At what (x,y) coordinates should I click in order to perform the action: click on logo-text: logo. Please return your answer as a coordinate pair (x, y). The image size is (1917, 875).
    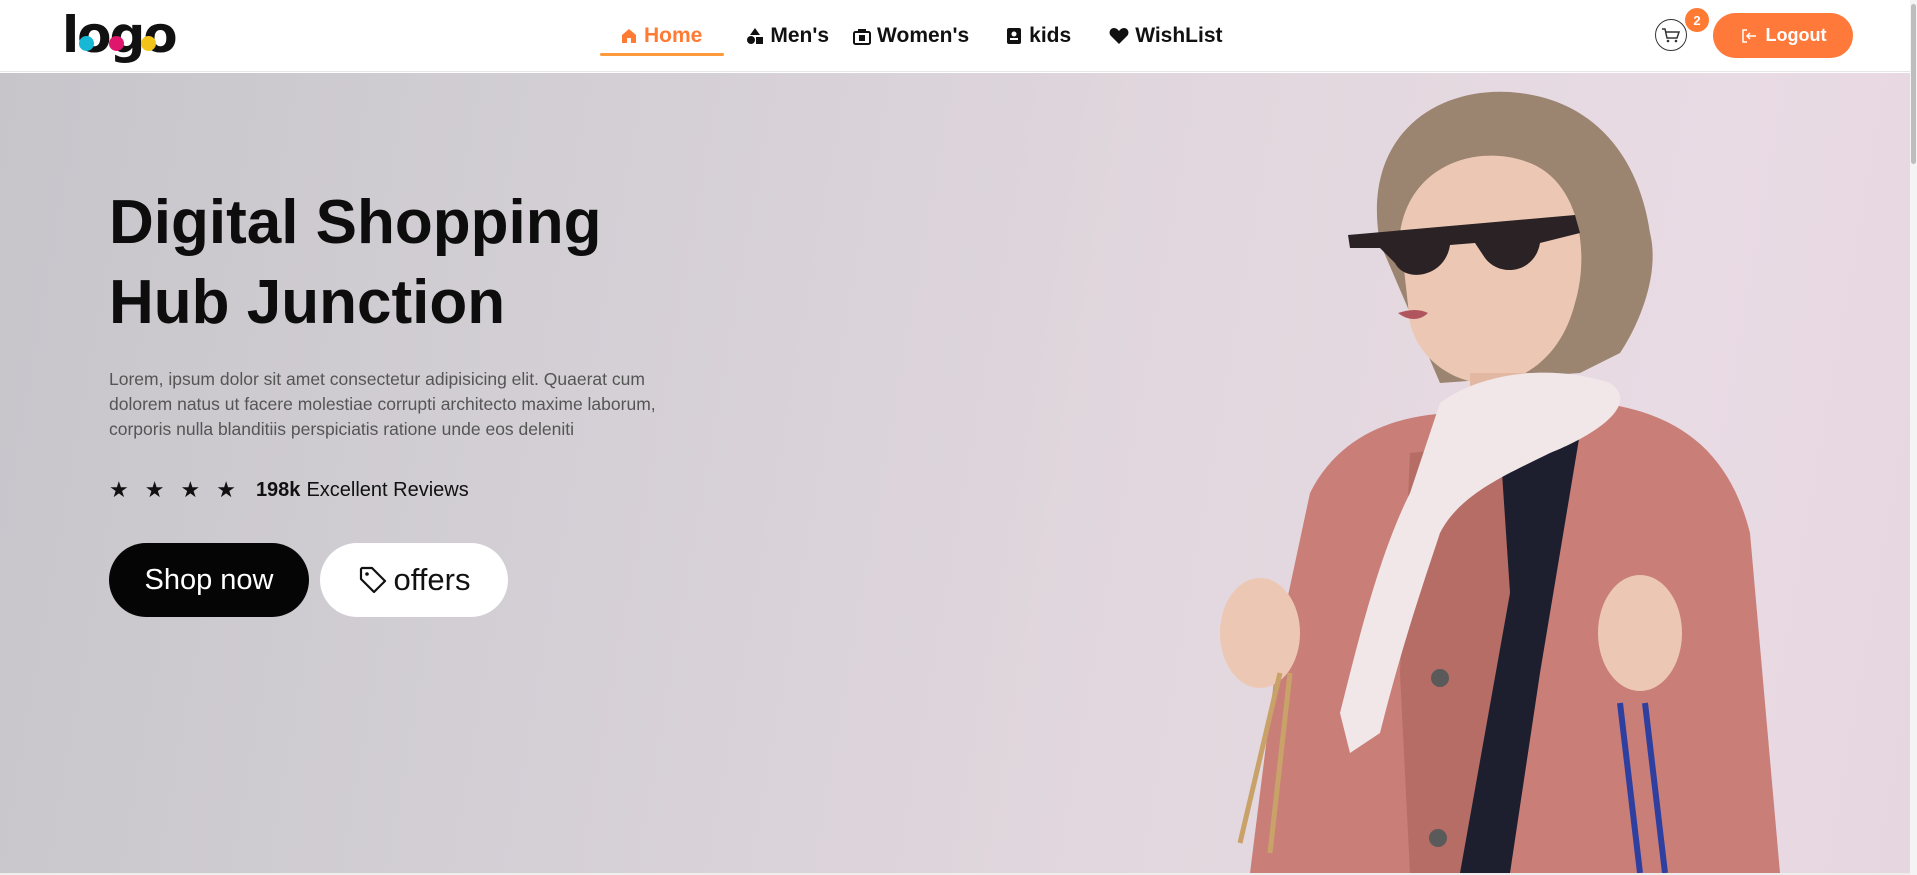
    Looking at the image, I should click on (120, 35).